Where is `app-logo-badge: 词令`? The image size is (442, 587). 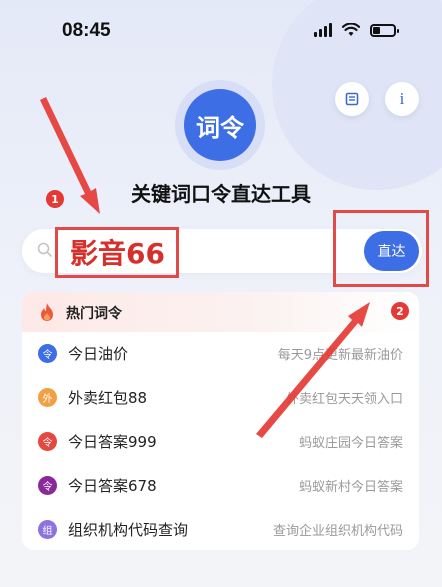
app-logo-badge: 词令 is located at coordinates (220, 125).